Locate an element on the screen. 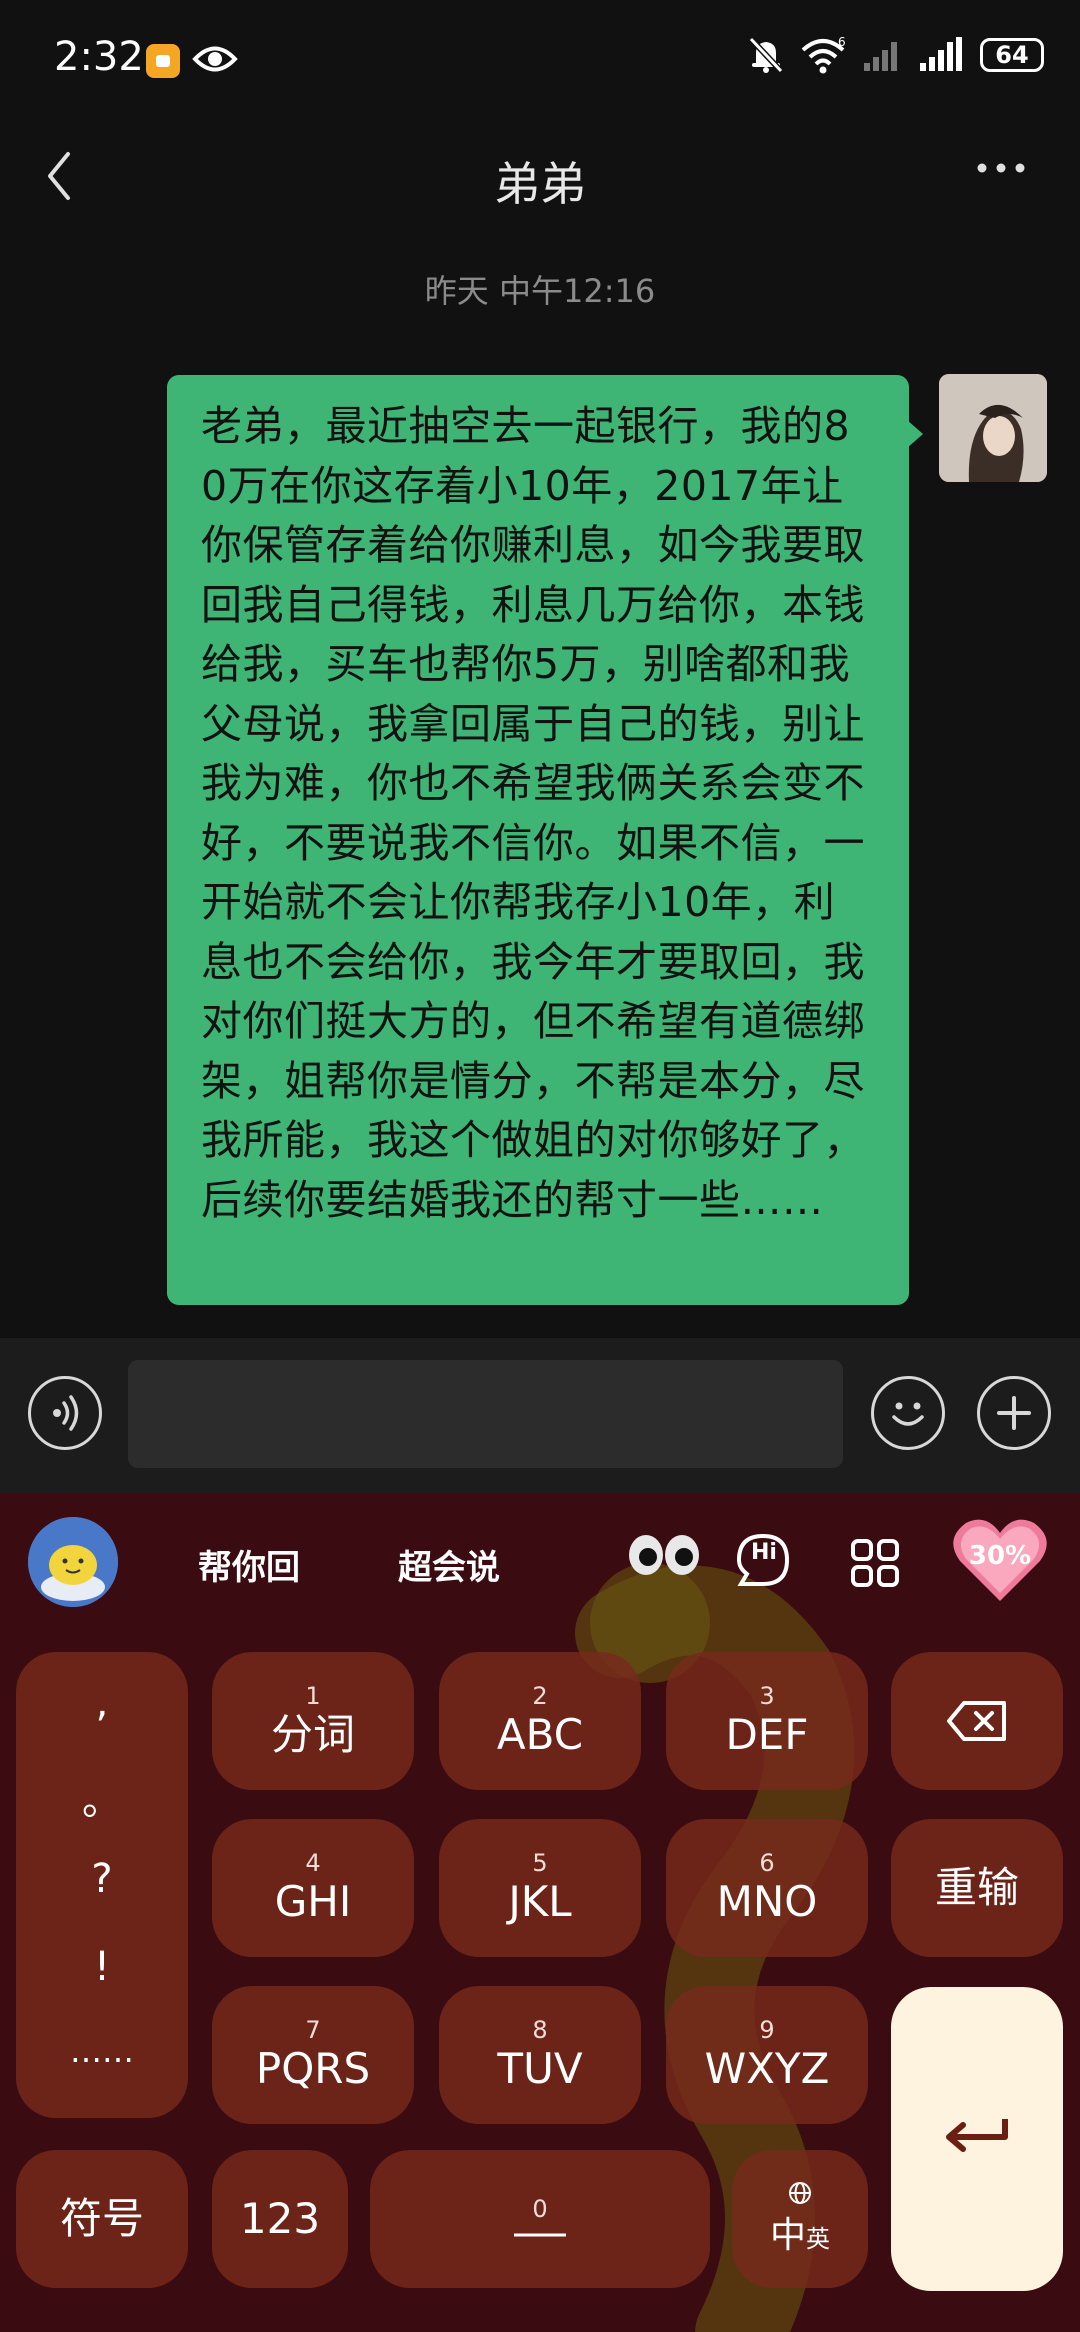 This screenshot has height=2332, width=1080. key-6-mno: 6 MNO is located at coordinates (767, 1888).